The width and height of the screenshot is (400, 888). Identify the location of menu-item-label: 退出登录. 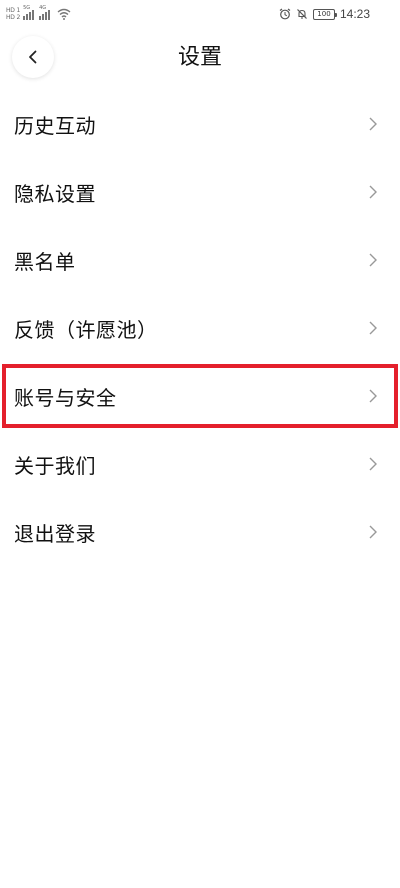
(55, 533).